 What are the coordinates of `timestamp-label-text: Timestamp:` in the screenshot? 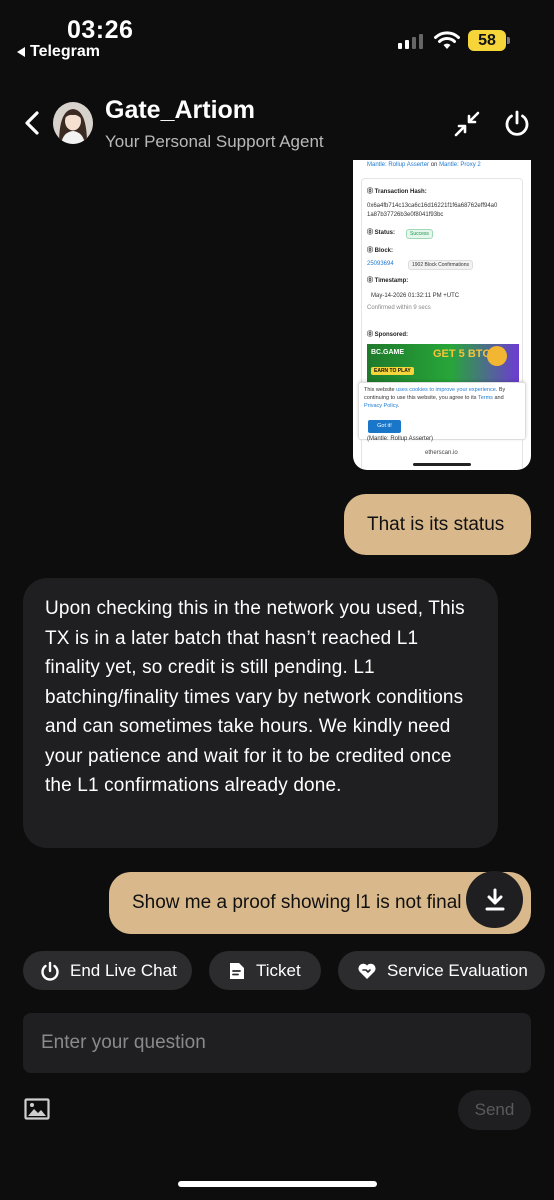 It's located at (391, 281).